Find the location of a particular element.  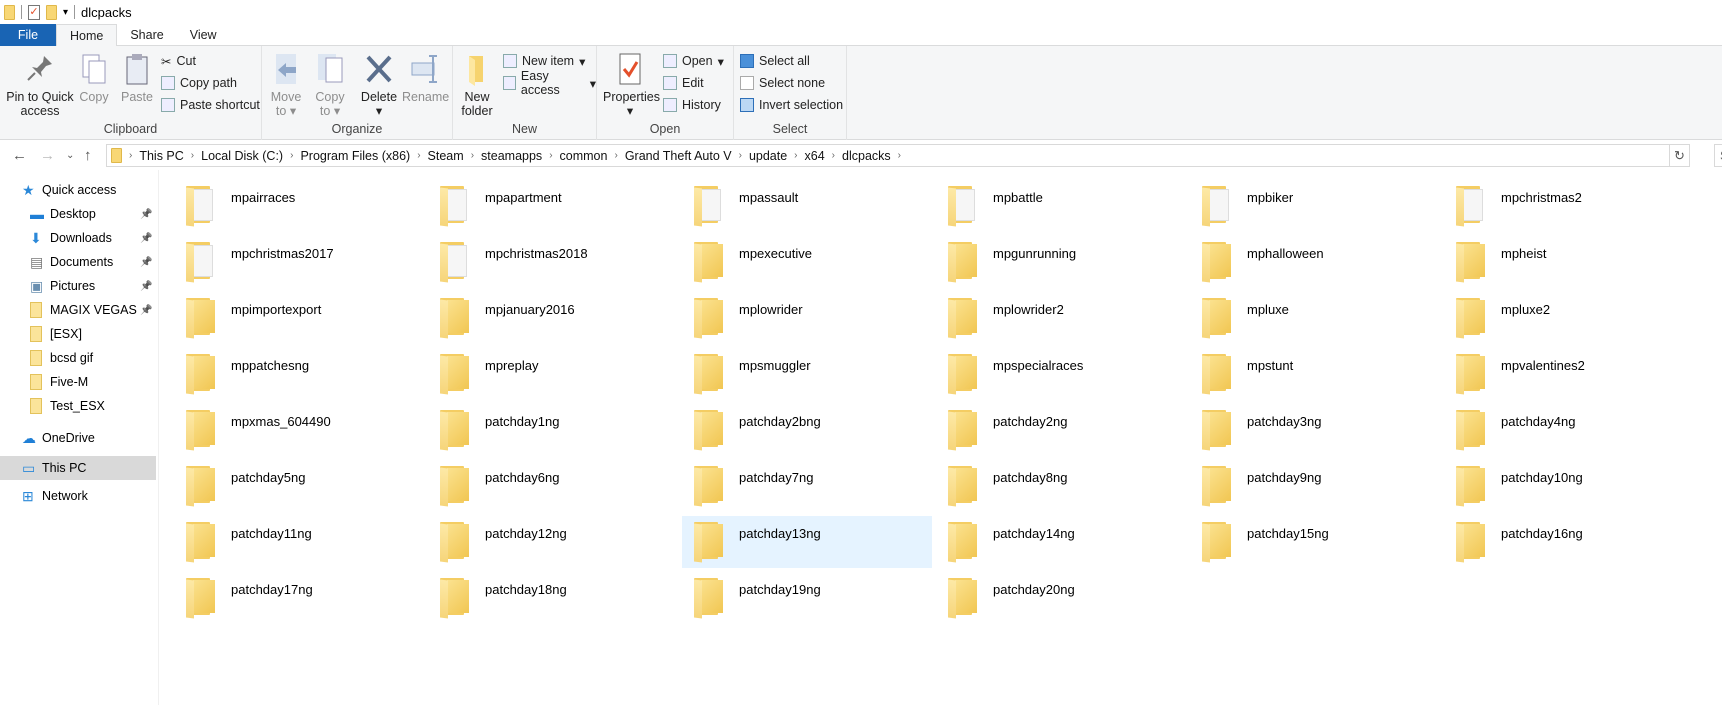

search-input: S is located at coordinates (1718, 155).